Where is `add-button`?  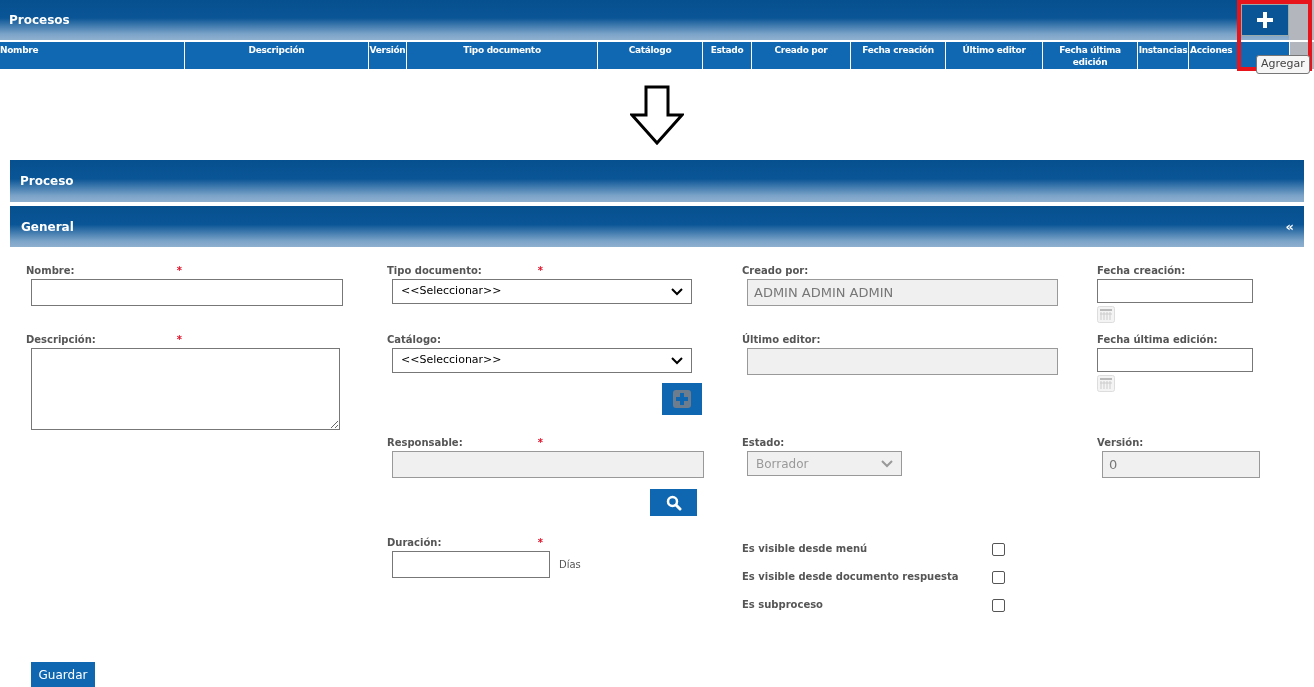
add-button is located at coordinates (1265, 20).